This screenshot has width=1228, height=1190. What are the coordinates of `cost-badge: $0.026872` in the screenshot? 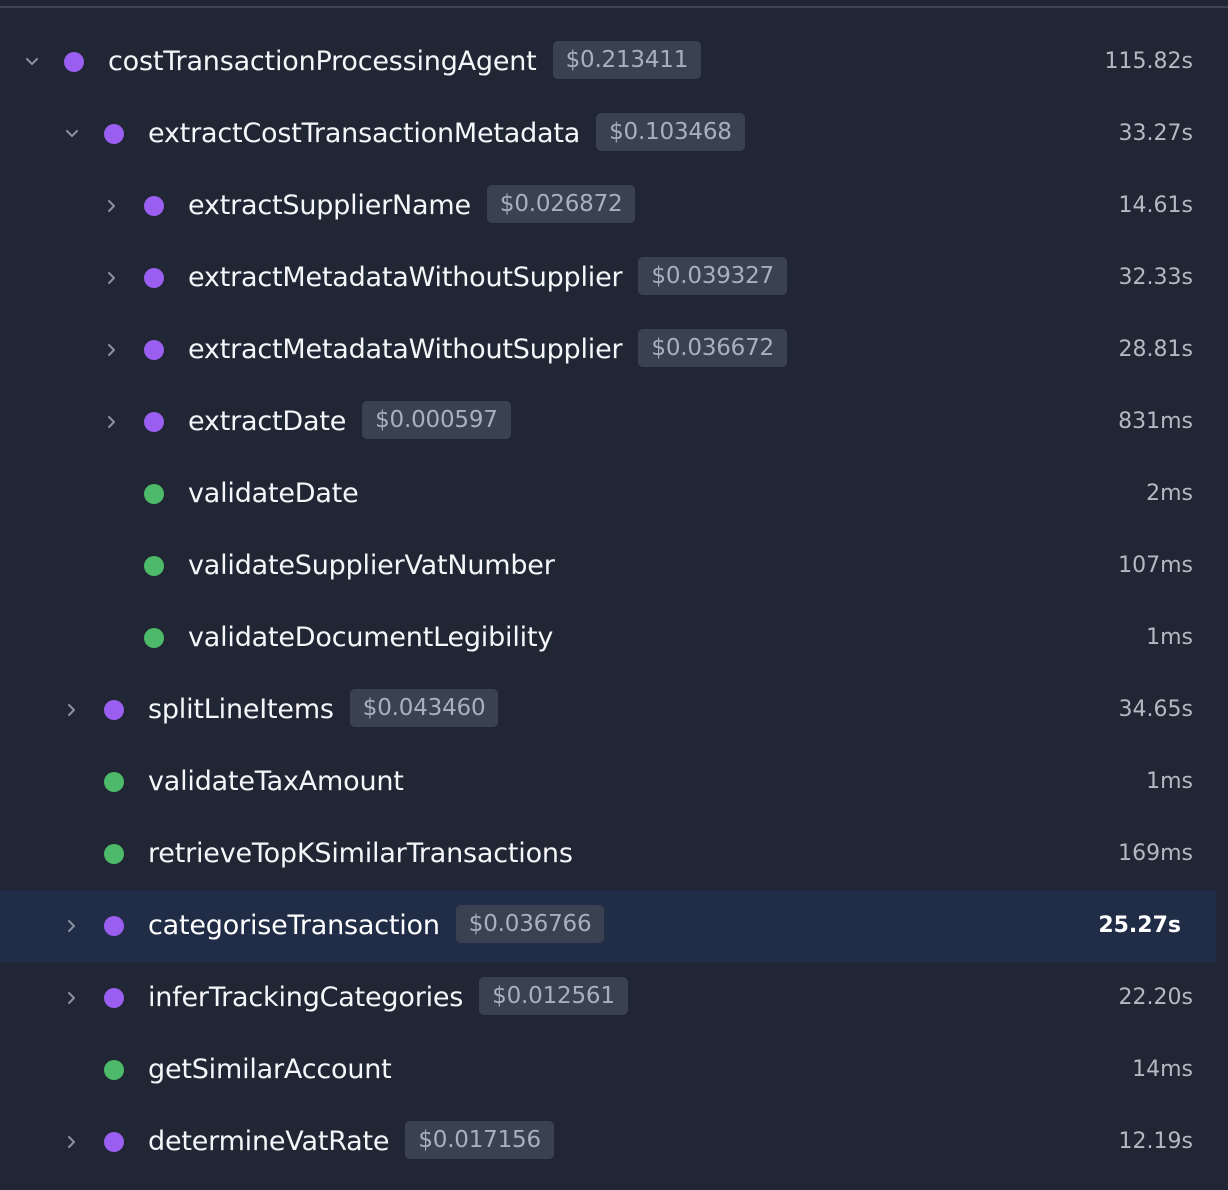 It's located at (561, 203).